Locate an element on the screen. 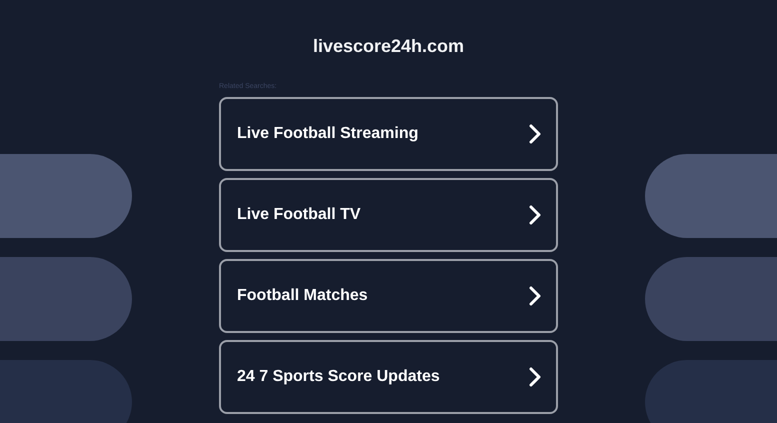 This screenshot has width=777, height=423. search-link: Live Football TV is located at coordinates (388, 215).